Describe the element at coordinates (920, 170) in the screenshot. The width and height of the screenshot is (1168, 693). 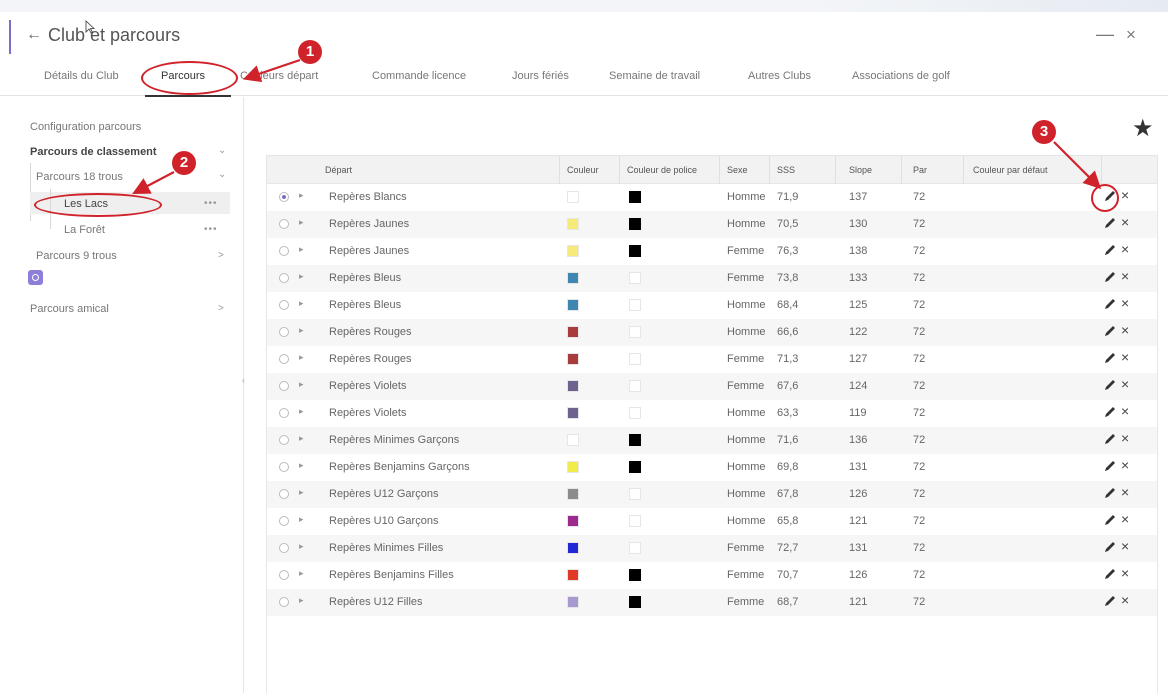
I see `col-header-par: Par` at that location.